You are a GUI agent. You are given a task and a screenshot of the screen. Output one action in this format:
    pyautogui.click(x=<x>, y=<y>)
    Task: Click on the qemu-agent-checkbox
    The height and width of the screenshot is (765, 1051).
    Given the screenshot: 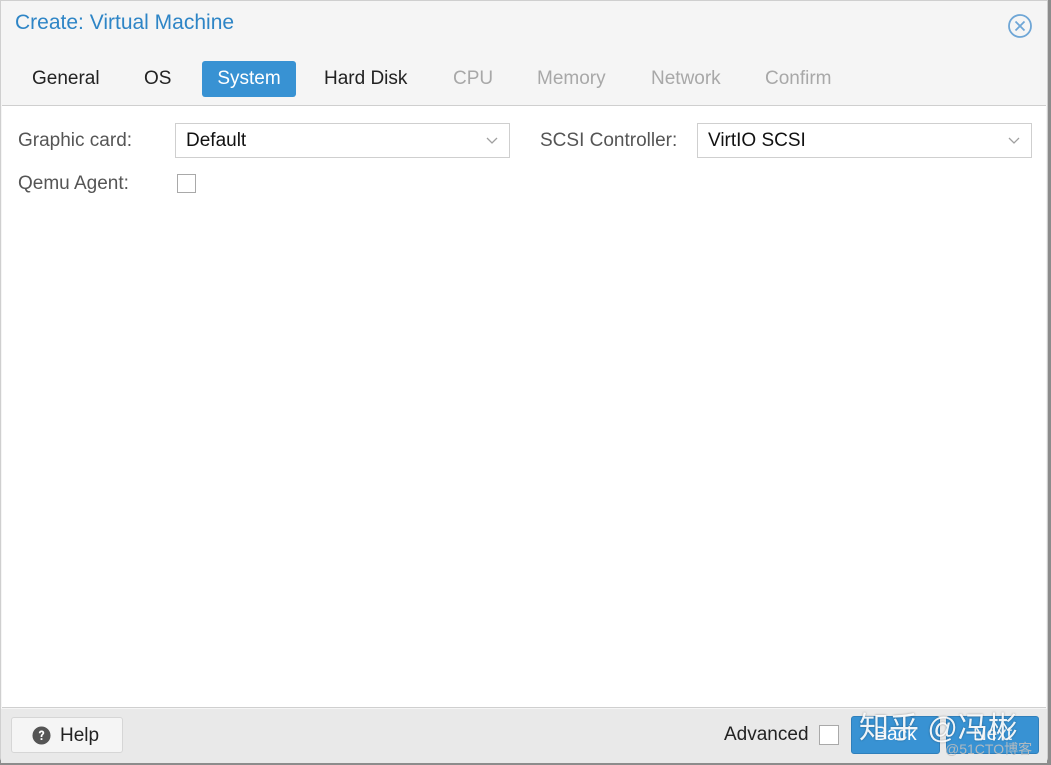 What is the action you would take?
    pyautogui.click(x=186, y=183)
    